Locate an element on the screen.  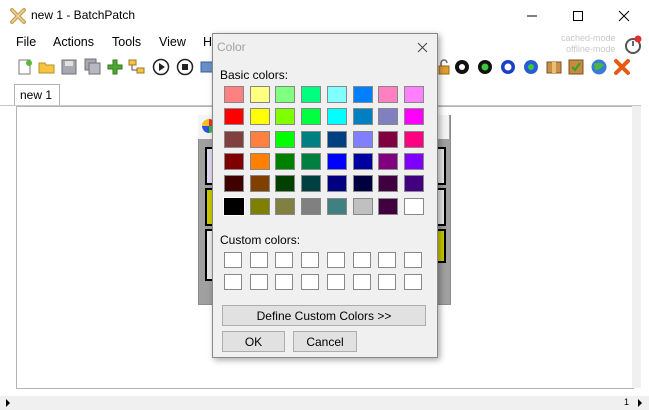
new-document-icon is located at coordinates (25, 67).